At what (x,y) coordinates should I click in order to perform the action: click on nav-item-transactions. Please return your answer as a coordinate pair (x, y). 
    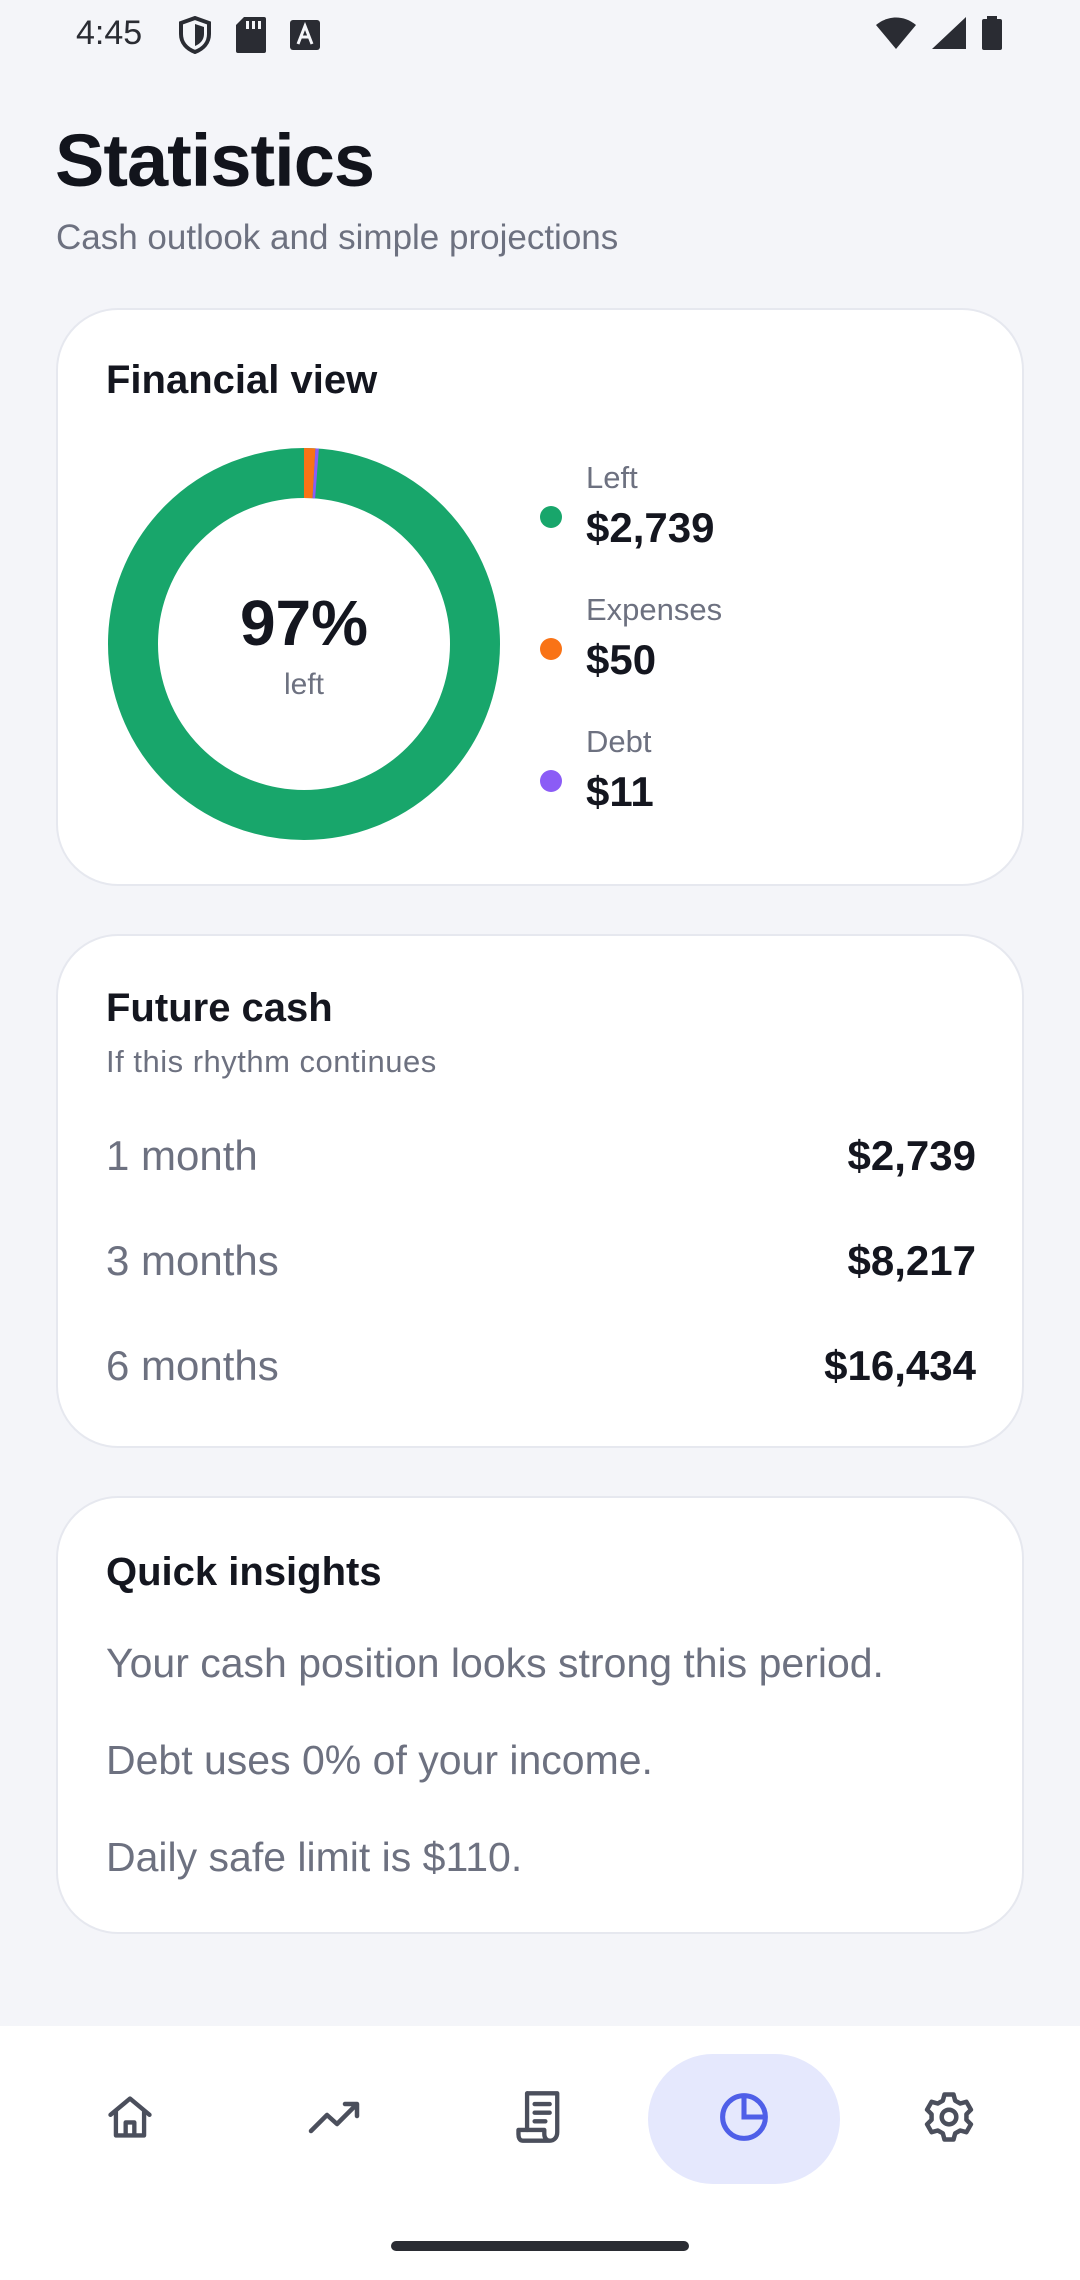
    Looking at the image, I should click on (540, 2119).